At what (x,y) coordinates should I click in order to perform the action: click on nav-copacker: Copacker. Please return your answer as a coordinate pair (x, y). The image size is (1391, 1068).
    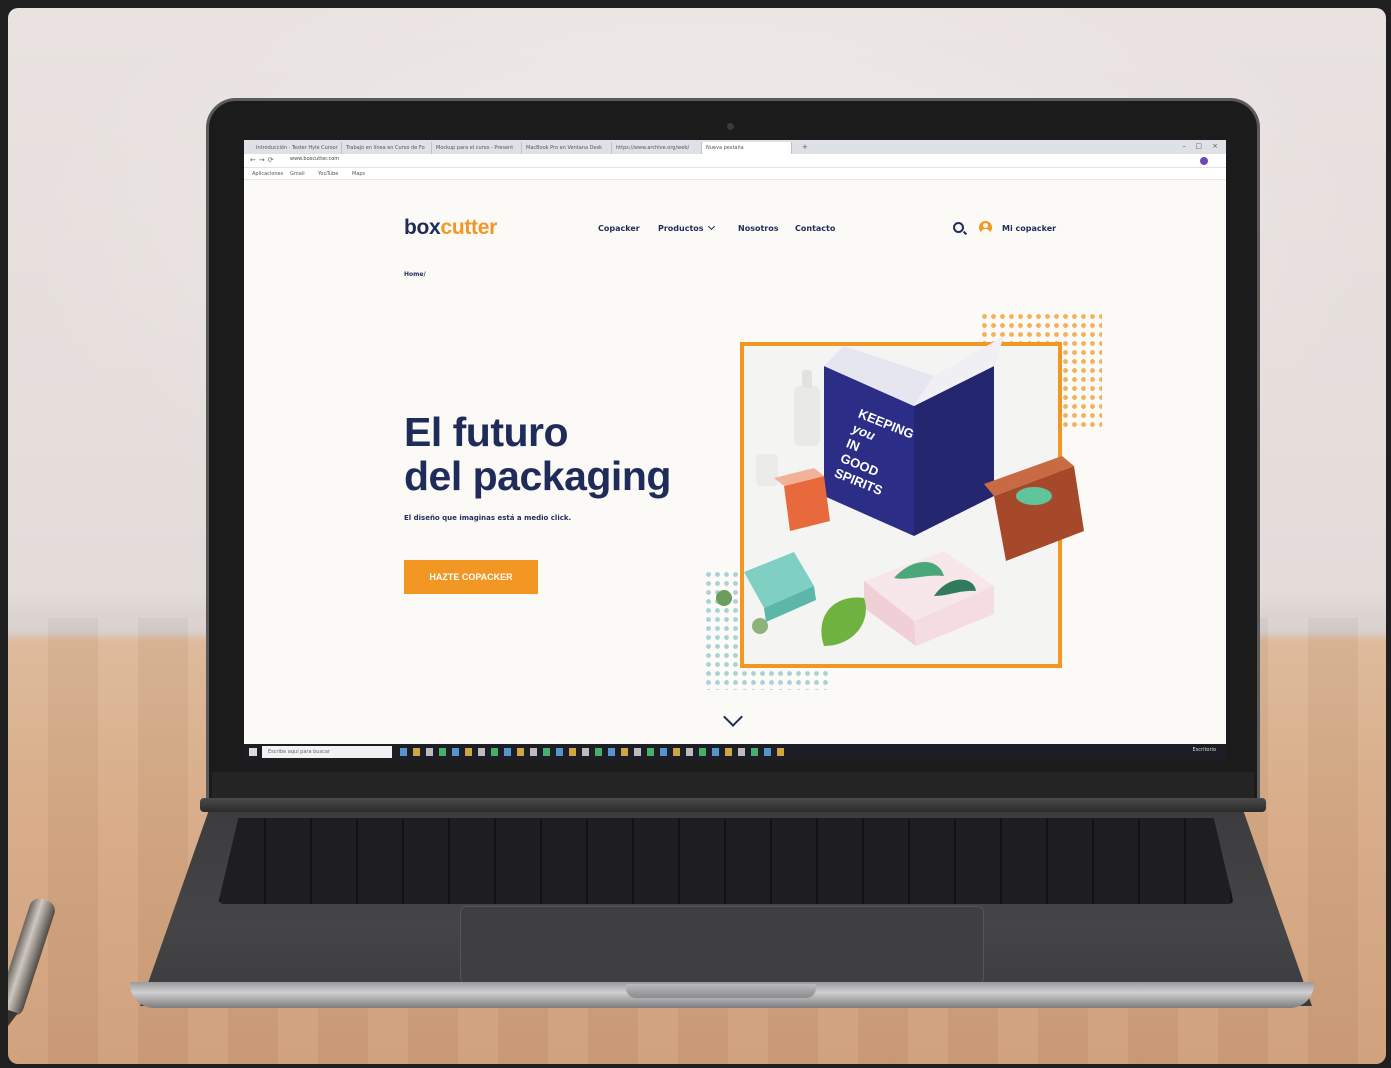
    Looking at the image, I should click on (619, 228).